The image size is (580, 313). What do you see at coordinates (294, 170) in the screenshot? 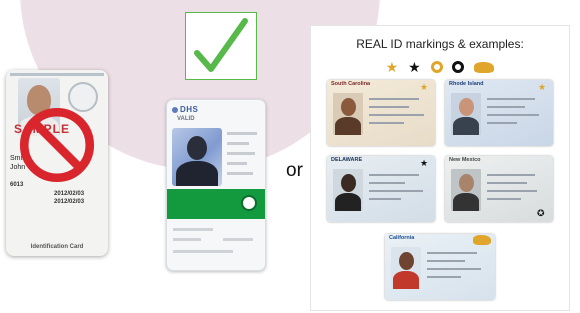
I see `or-label: or` at bounding box center [294, 170].